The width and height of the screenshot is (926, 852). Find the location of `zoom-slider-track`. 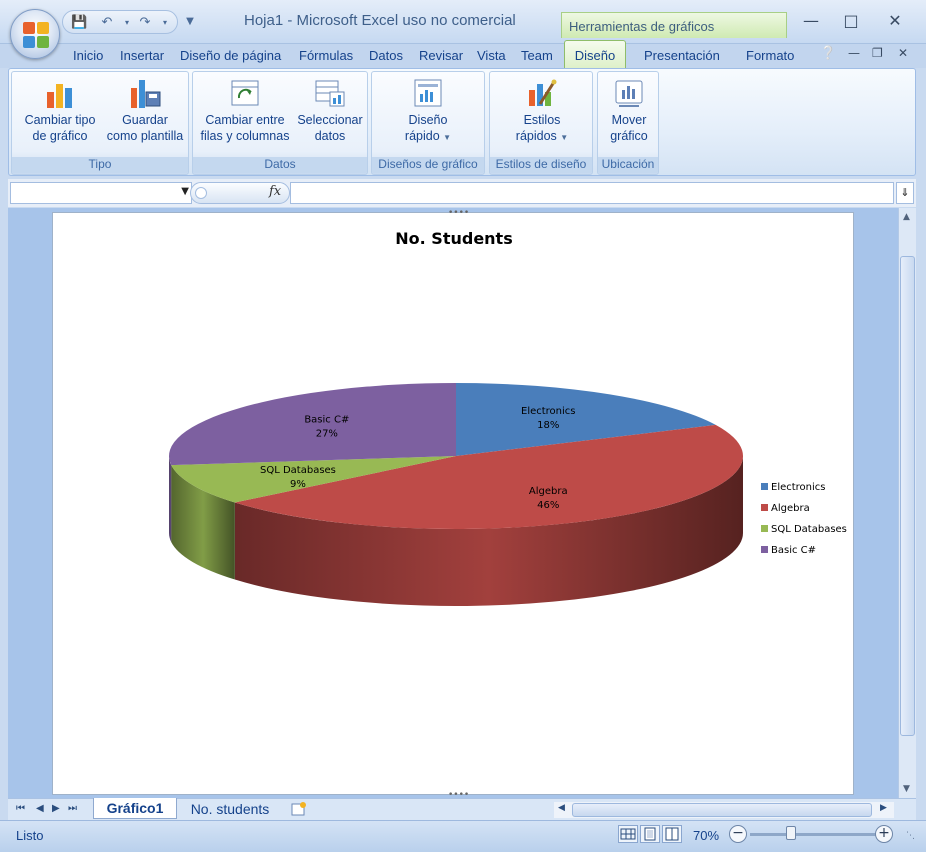

zoom-slider-track is located at coordinates (814, 834).